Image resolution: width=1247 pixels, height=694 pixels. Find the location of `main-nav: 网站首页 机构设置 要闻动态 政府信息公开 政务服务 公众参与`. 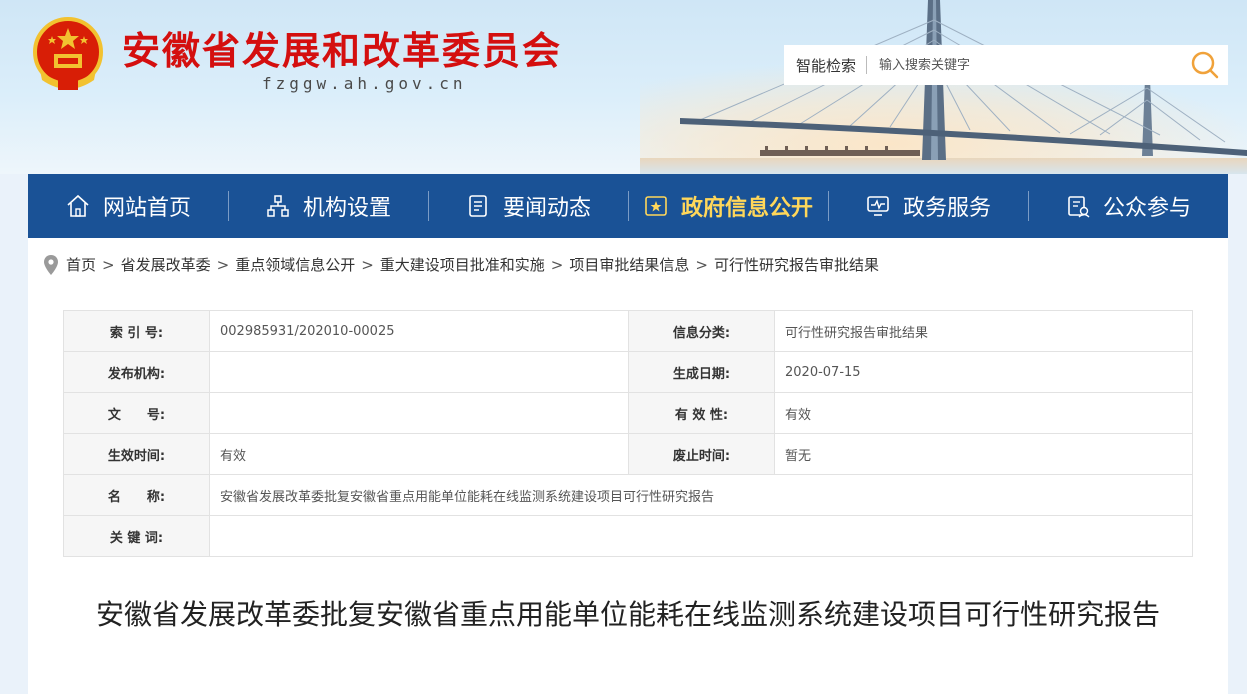

main-nav: 网站首页 机构设置 要闻动态 政府信息公开 政务服务 公众参与 is located at coordinates (628, 206).